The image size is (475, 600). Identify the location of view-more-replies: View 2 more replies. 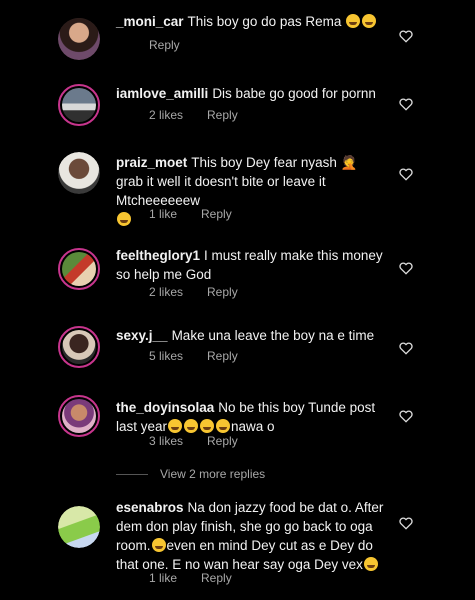
(190, 474).